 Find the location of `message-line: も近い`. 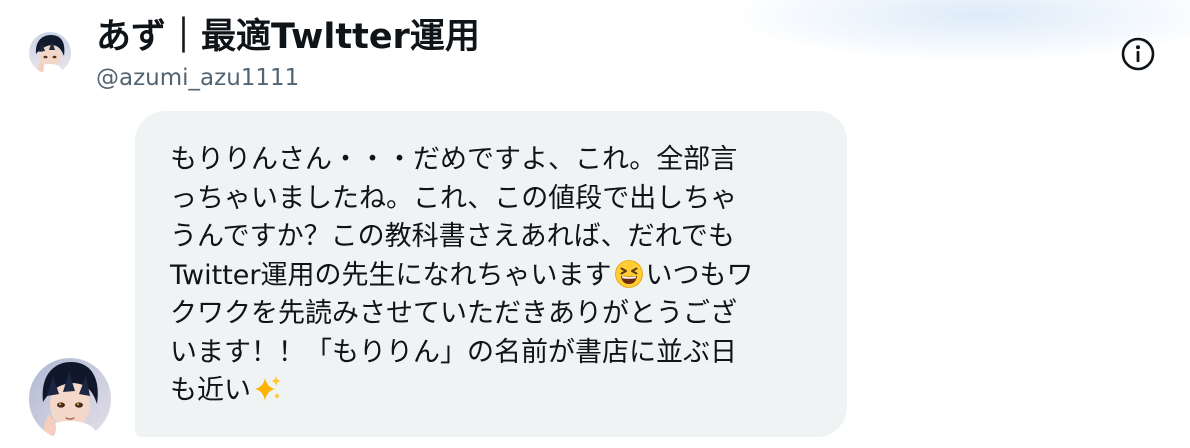

message-line: も近い is located at coordinates (496, 391).